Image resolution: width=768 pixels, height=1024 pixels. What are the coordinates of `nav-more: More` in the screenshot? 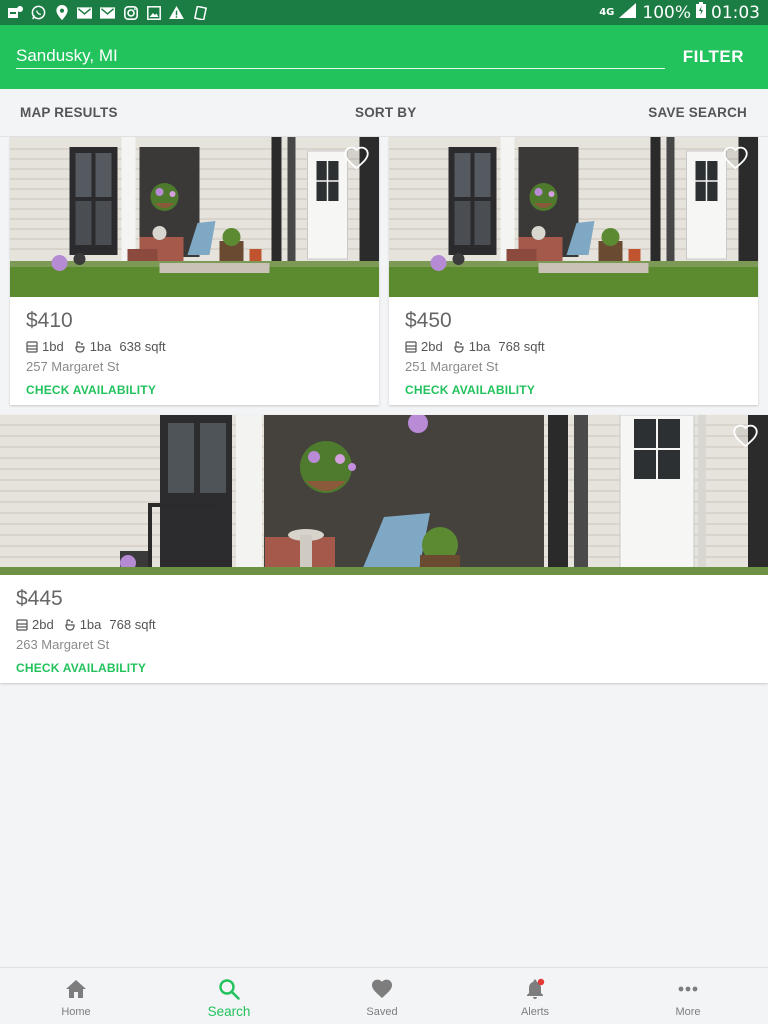 It's located at (688, 996).